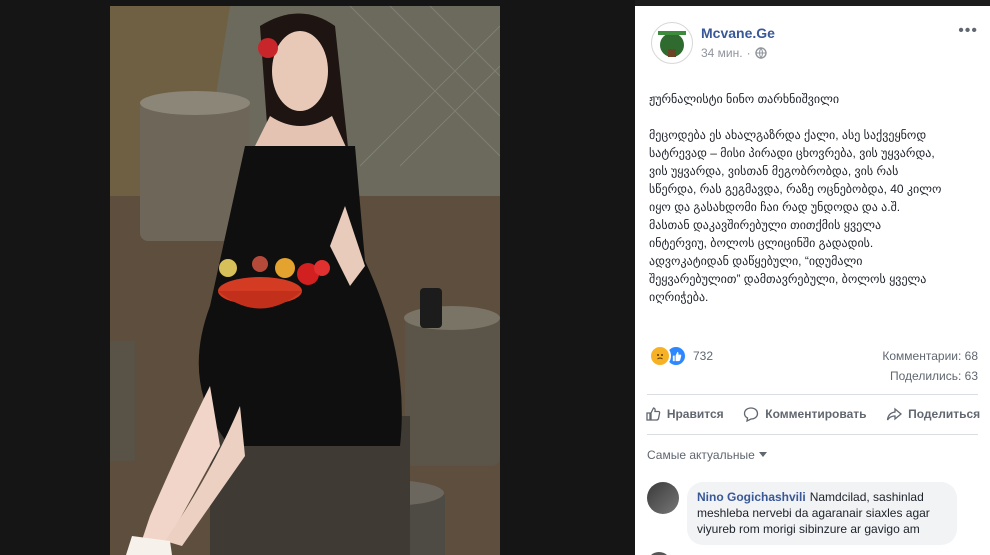 The width and height of the screenshot is (990, 555). I want to click on post-meta: 34 мин. ·, so click(734, 53).